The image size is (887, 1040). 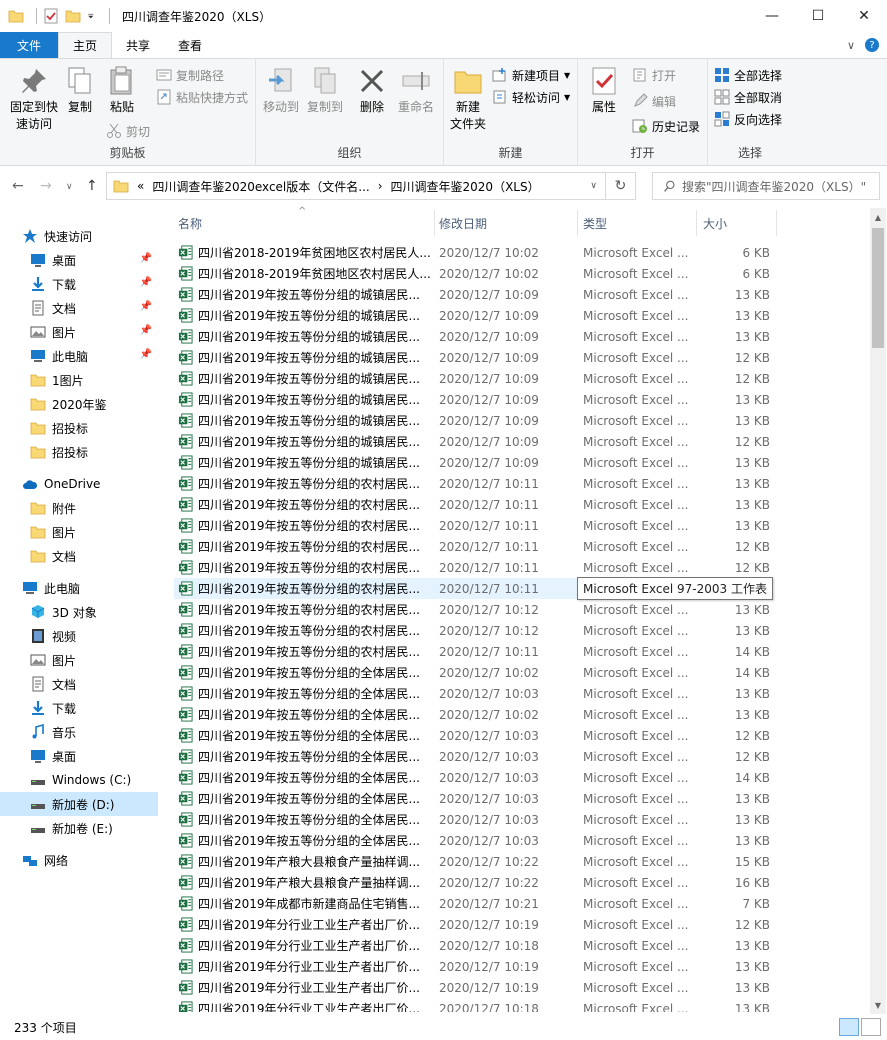 What do you see at coordinates (748, 119) in the screenshot?
I see `invert-selection-button: 反向选择` at bounding box center [748, 119].